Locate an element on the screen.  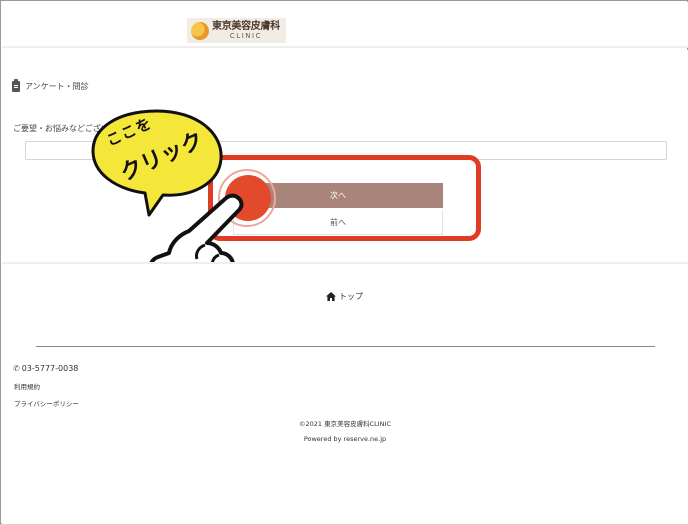
top-link: トップ is located at coordinates (344, 296).